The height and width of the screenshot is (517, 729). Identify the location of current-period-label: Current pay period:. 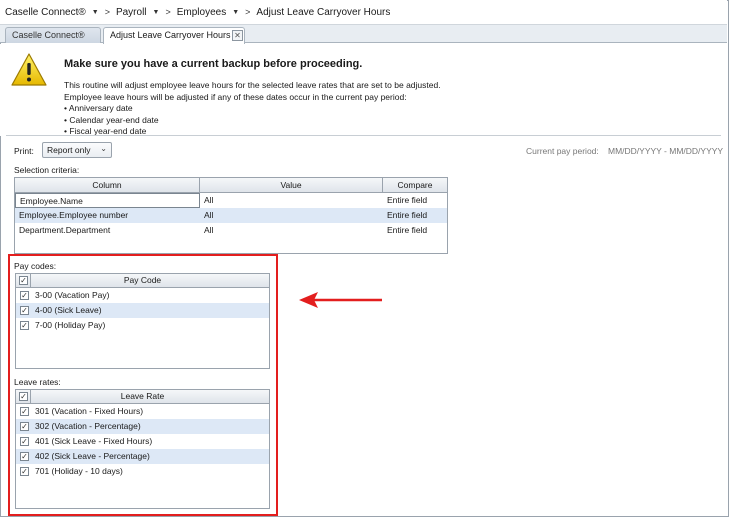
(562, 151).